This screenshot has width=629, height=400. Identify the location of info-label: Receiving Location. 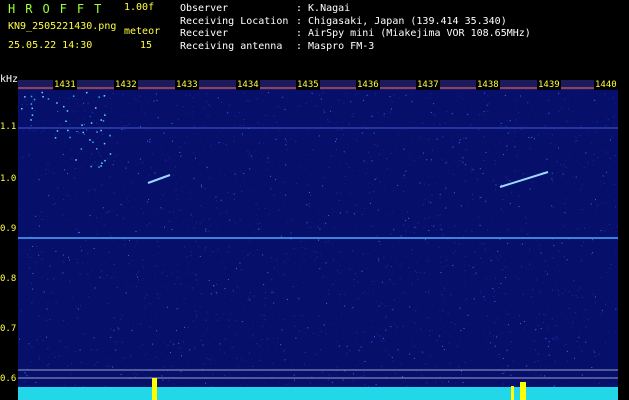
(234, 21).